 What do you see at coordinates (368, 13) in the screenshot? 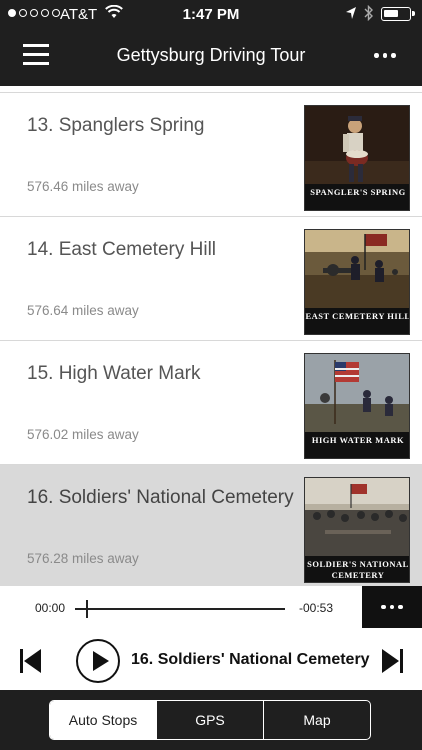
I see `bluetooth-icon` at bounding box center [368, 13].